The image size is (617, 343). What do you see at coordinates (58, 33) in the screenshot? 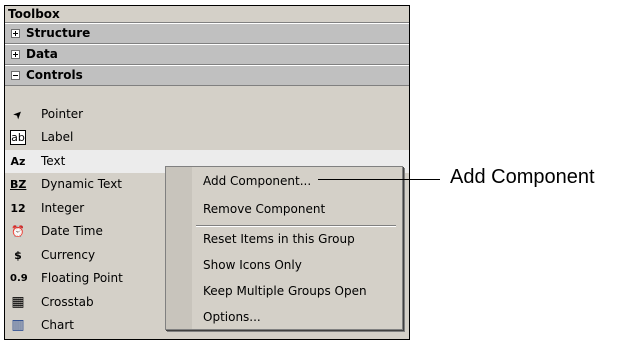
I see `group-label: Structure` at bounding box center [58, 33].